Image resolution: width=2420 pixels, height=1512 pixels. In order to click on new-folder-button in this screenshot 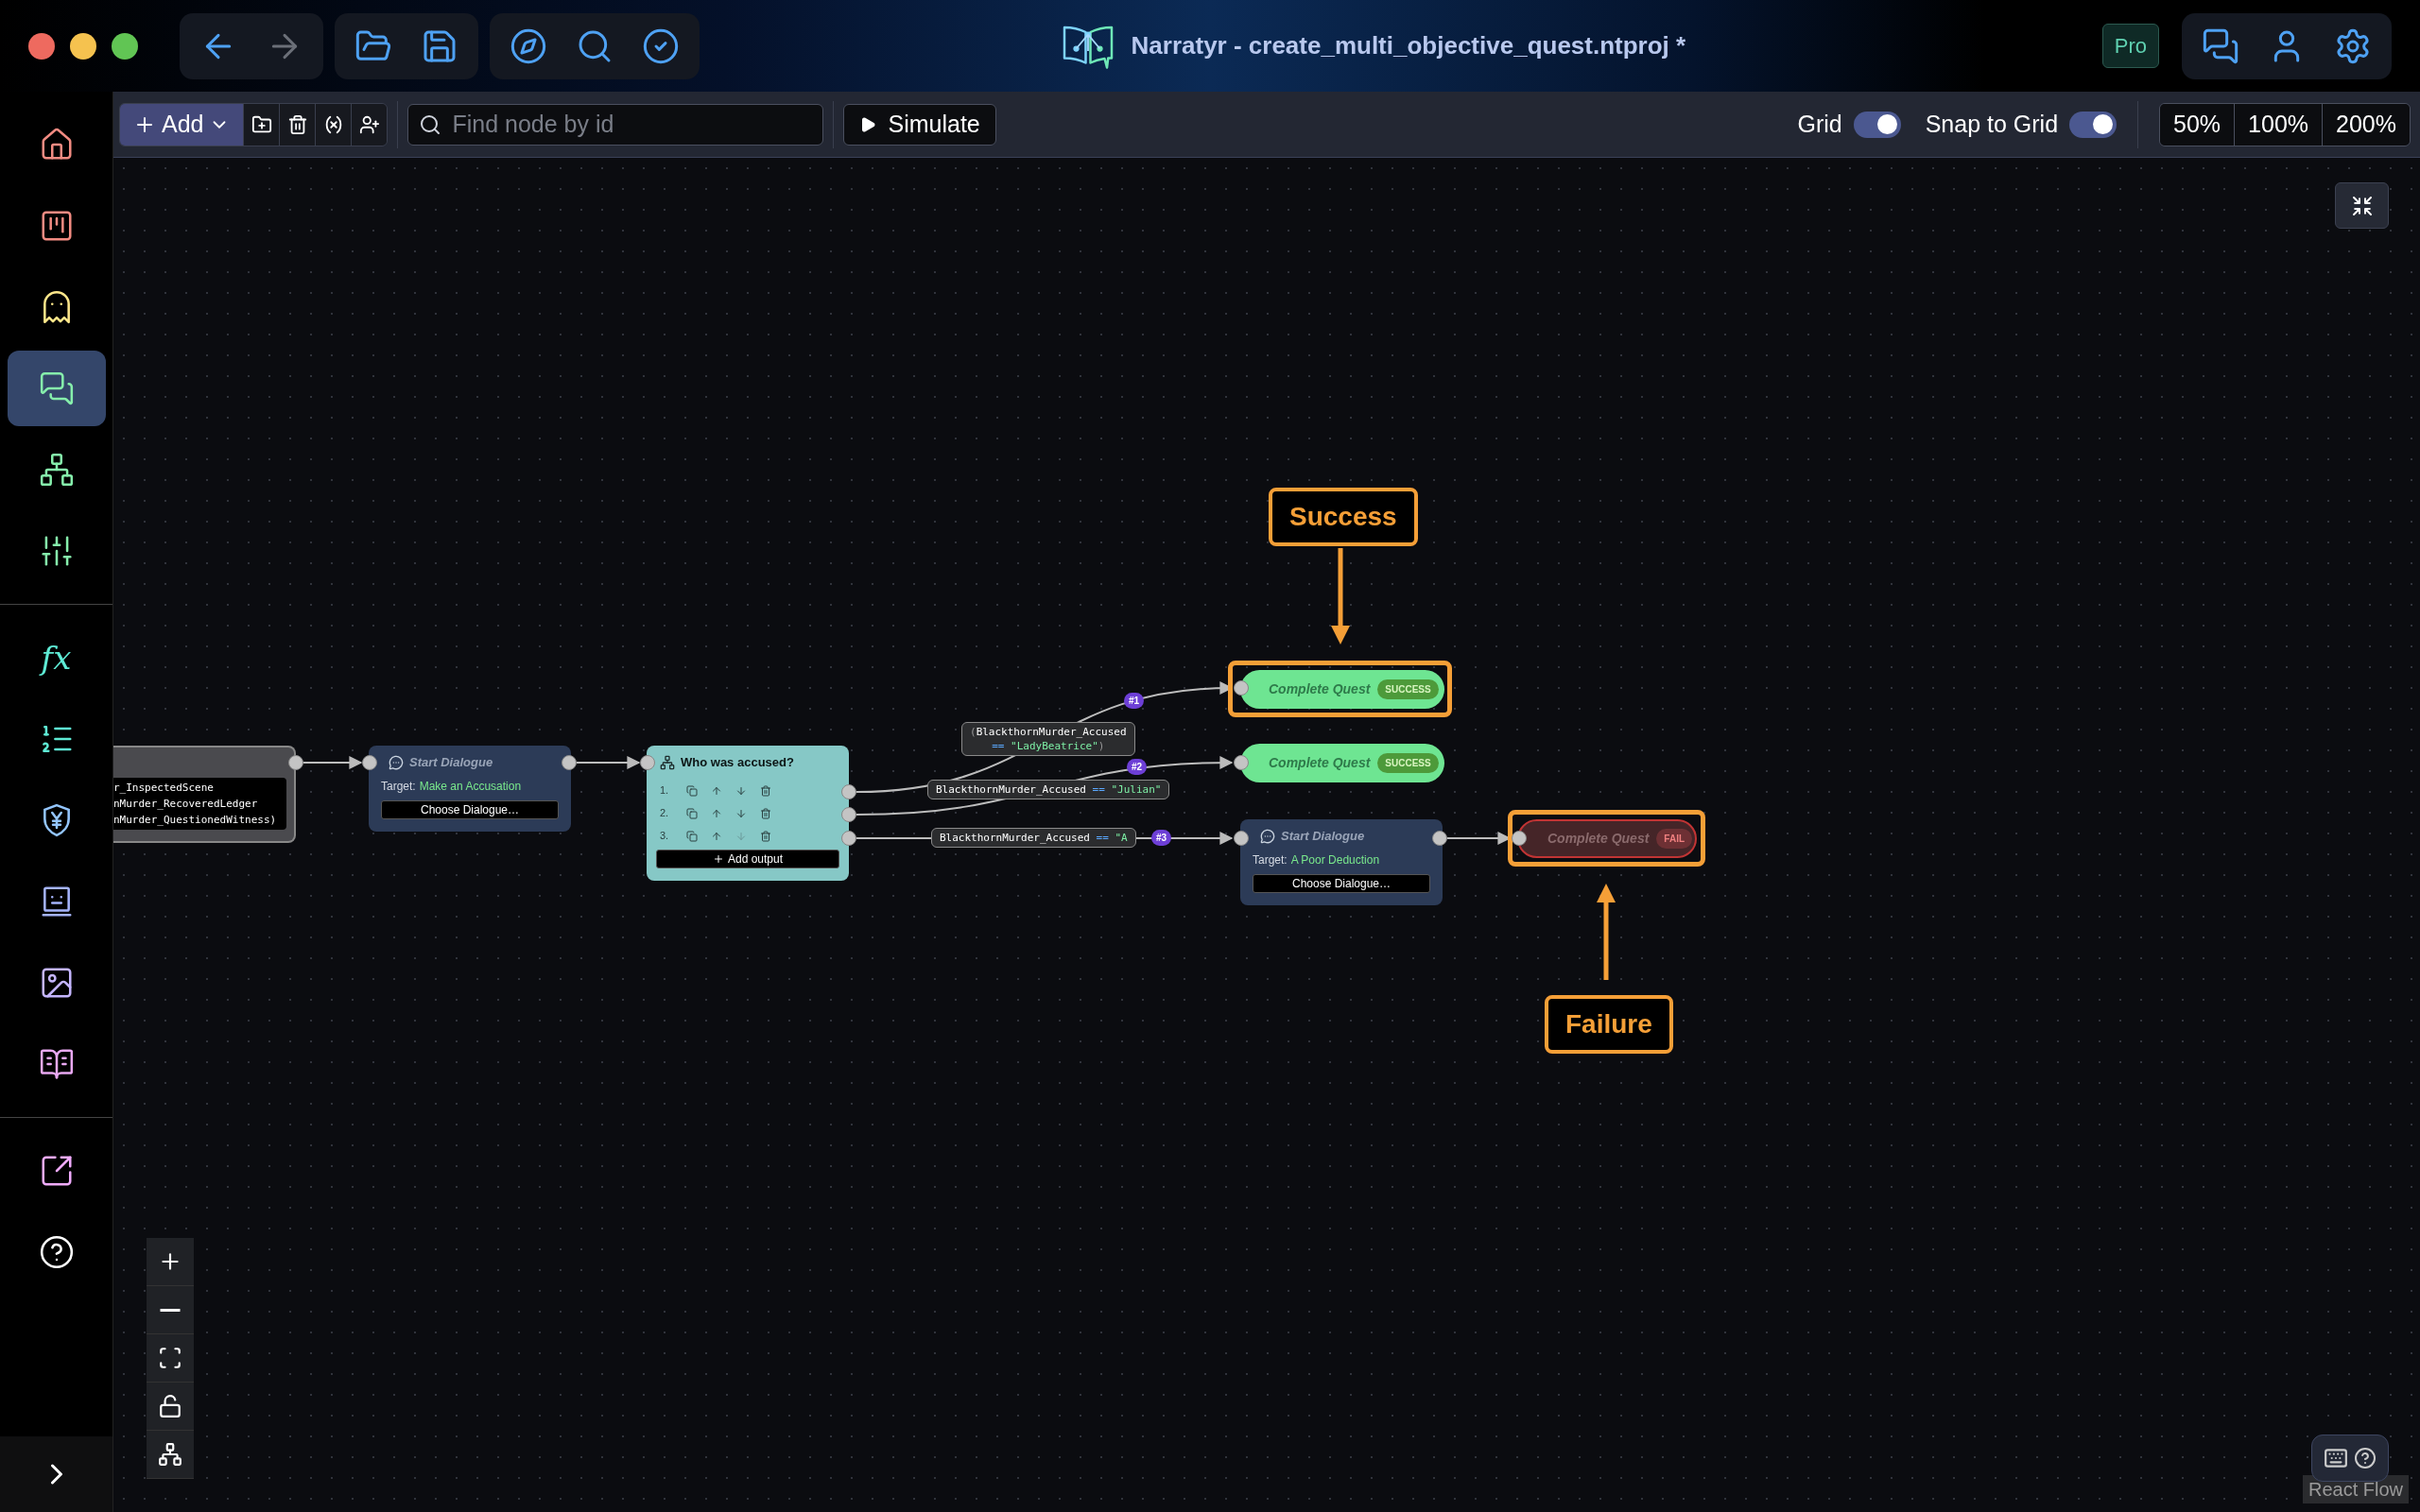, I will do `click(261, 124)`.